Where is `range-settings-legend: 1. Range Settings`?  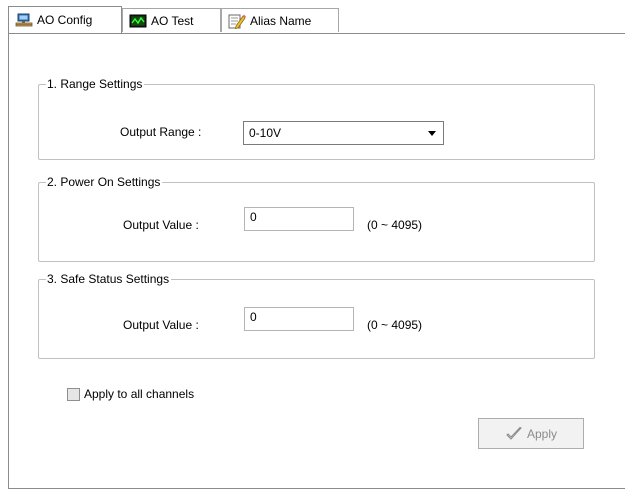
range-settings-legend: 1. Range Settings is located at coordinates (95, 84).